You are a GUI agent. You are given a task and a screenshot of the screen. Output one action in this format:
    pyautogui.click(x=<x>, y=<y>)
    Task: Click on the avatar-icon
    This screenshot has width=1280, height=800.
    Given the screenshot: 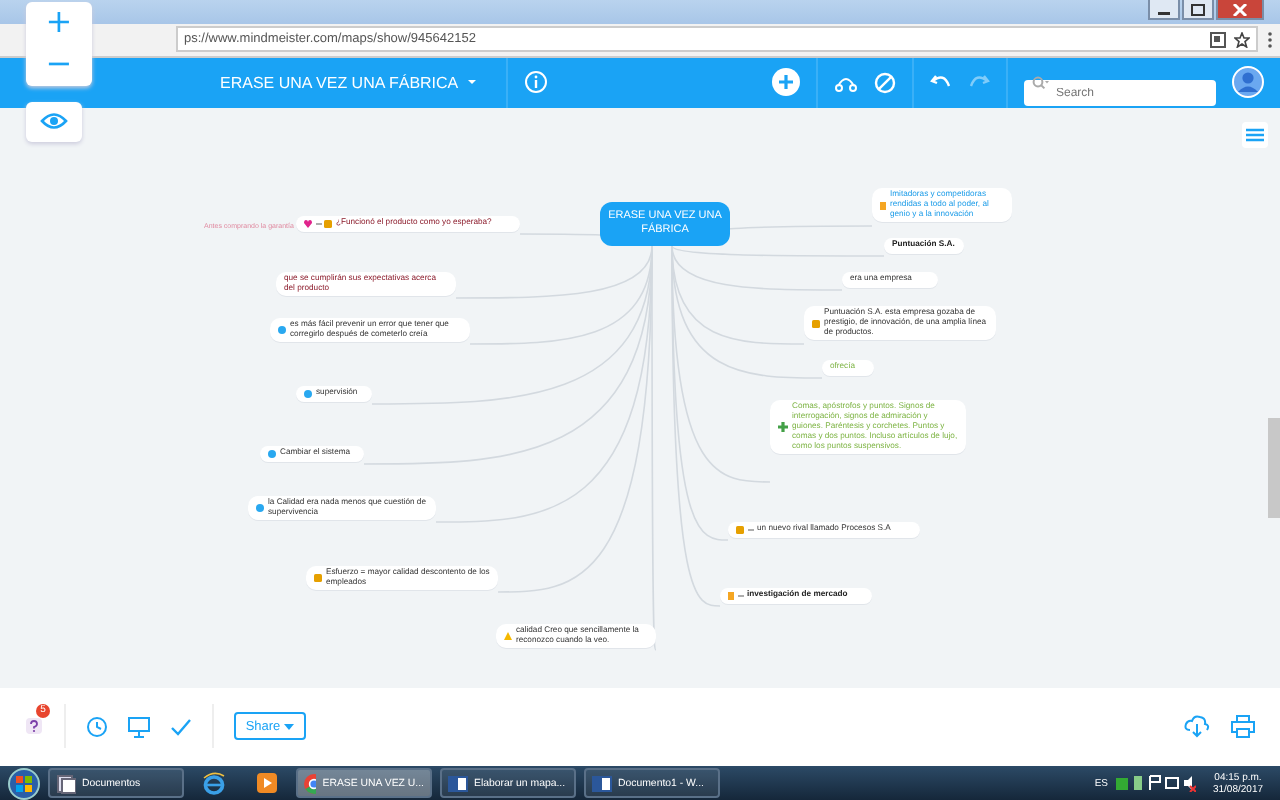 What is the action you would take?
    pyautogui.click(x=1248, y=82)
    